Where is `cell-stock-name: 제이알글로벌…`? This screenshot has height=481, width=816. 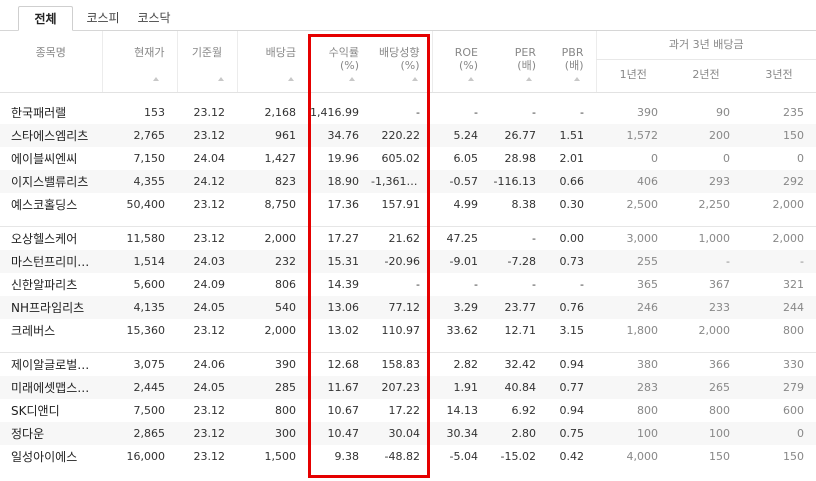 cell-stock-name: 제이알글로벌… is located at coordinates (51, 365).